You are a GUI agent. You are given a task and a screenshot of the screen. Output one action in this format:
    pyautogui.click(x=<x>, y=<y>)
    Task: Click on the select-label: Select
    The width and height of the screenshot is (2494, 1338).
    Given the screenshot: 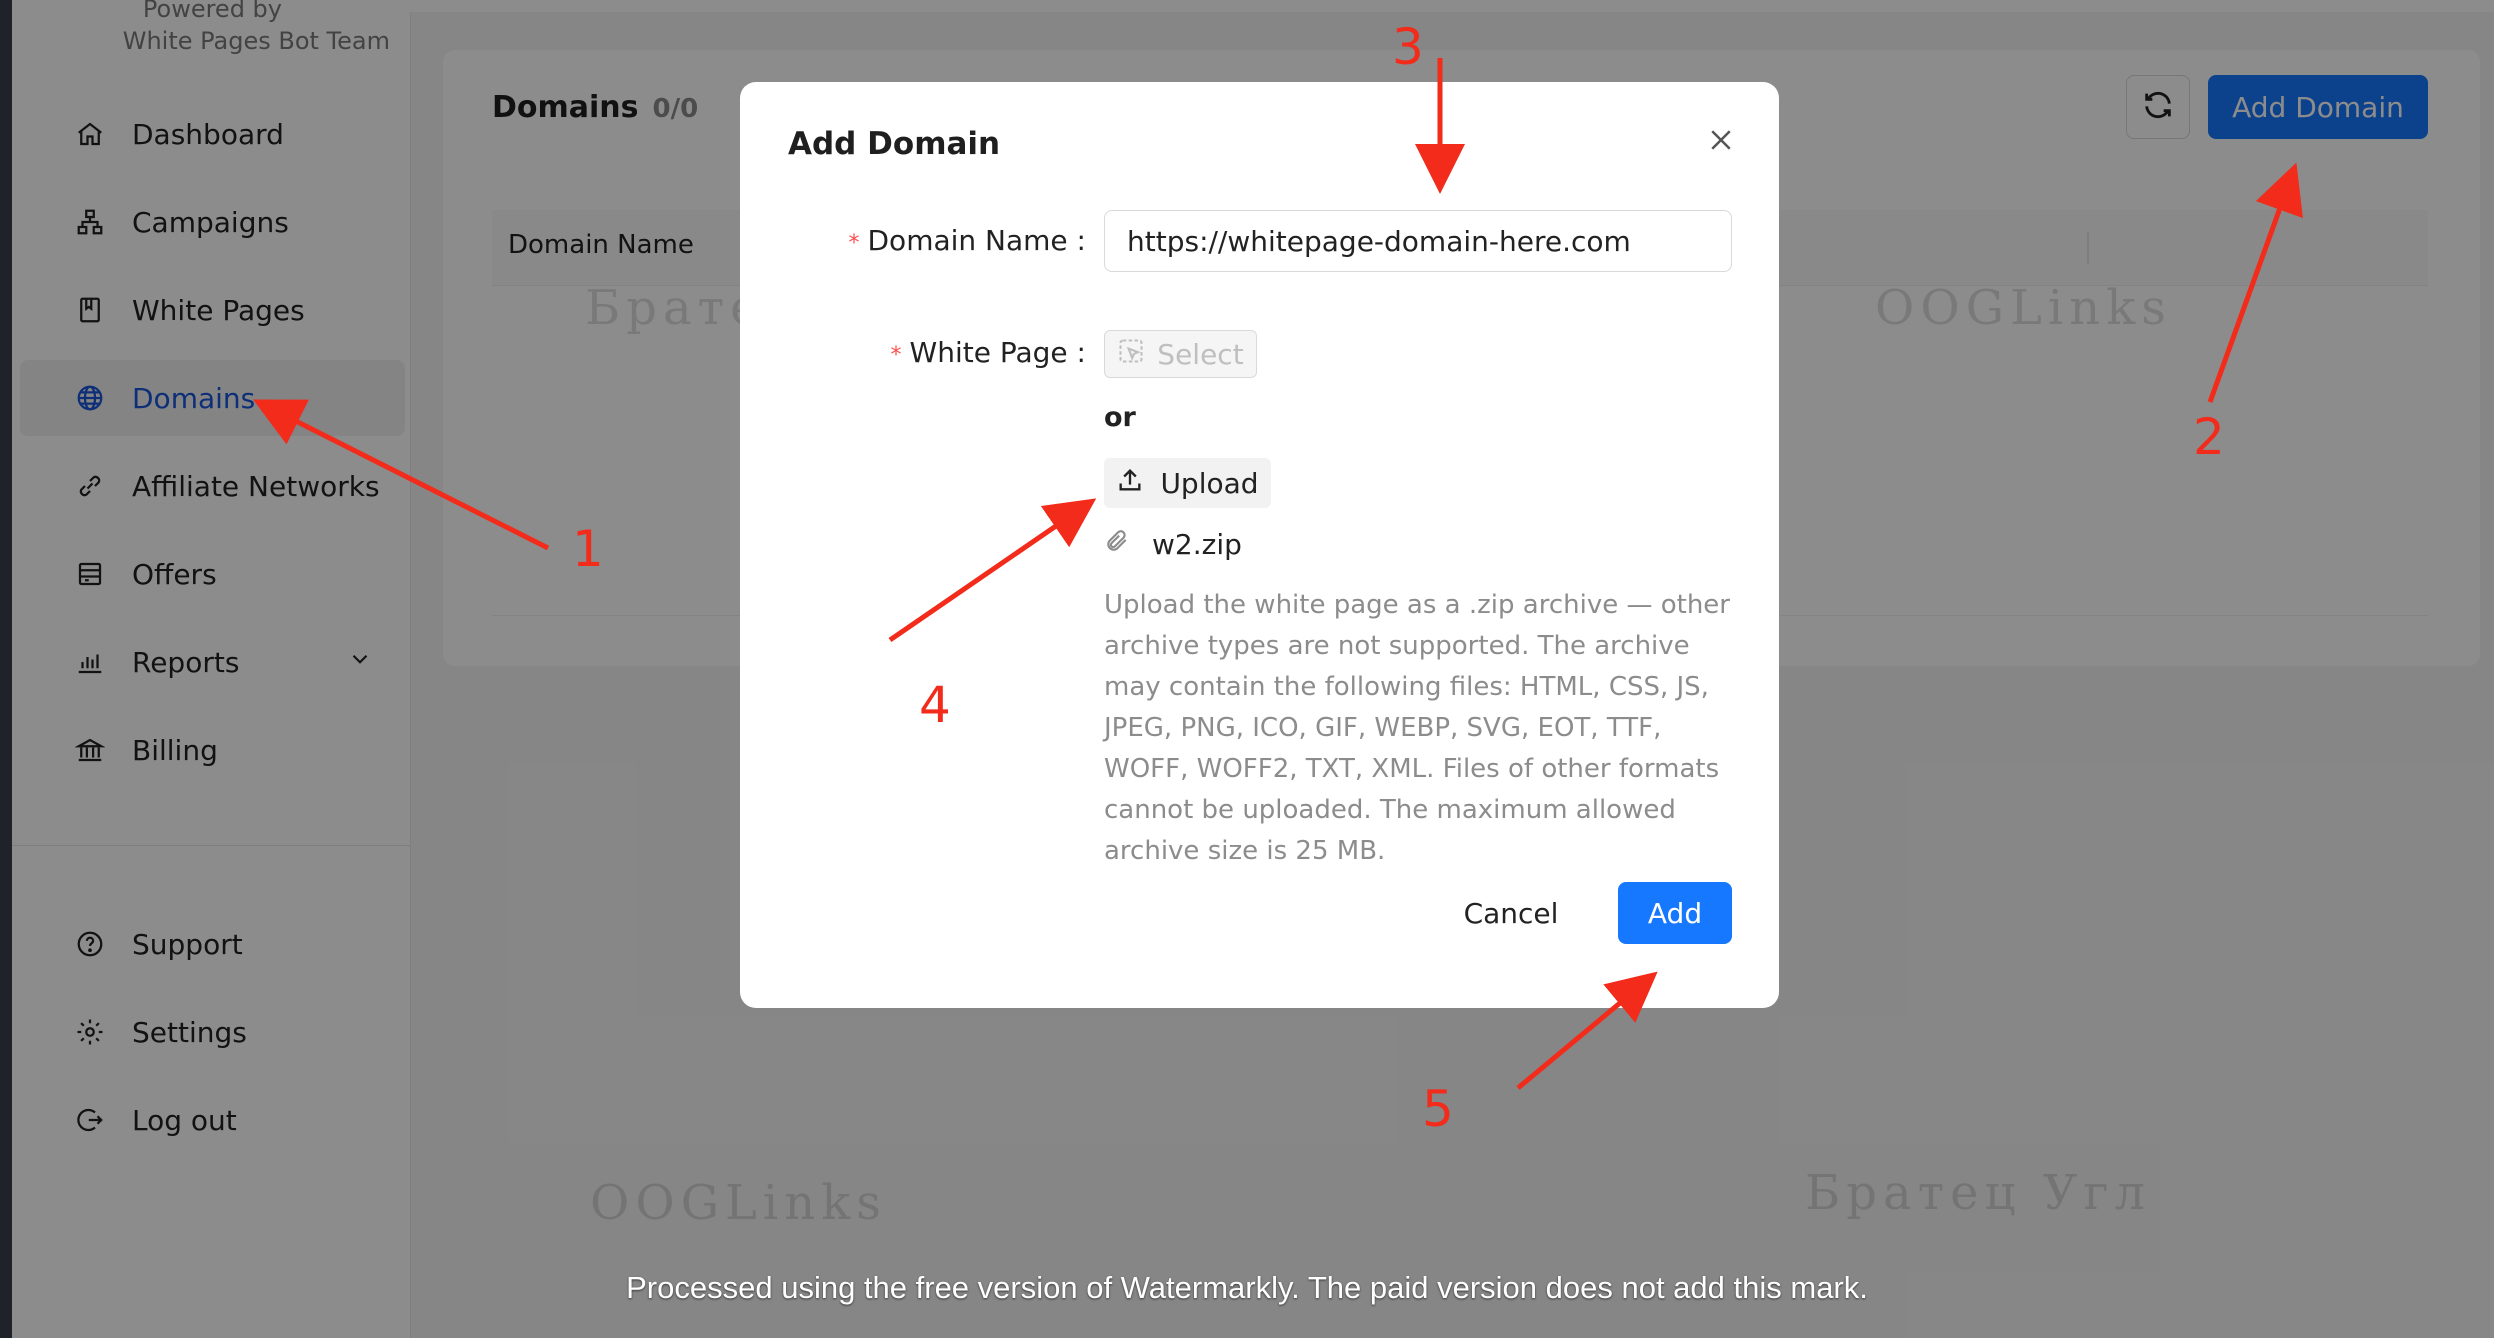 What is the action you would take?
    pyautogui.click(x=1200, y=354)
    